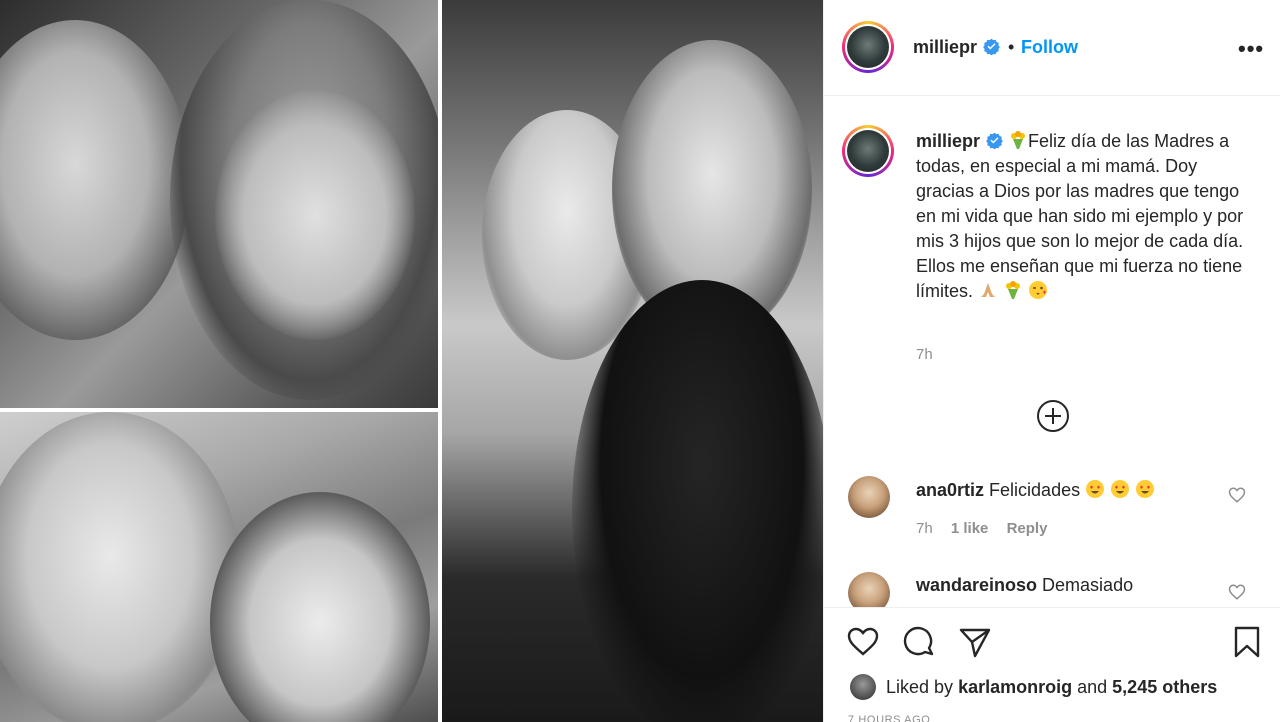  I want to click on liked-prefix: Liked by, so click(920, 687).